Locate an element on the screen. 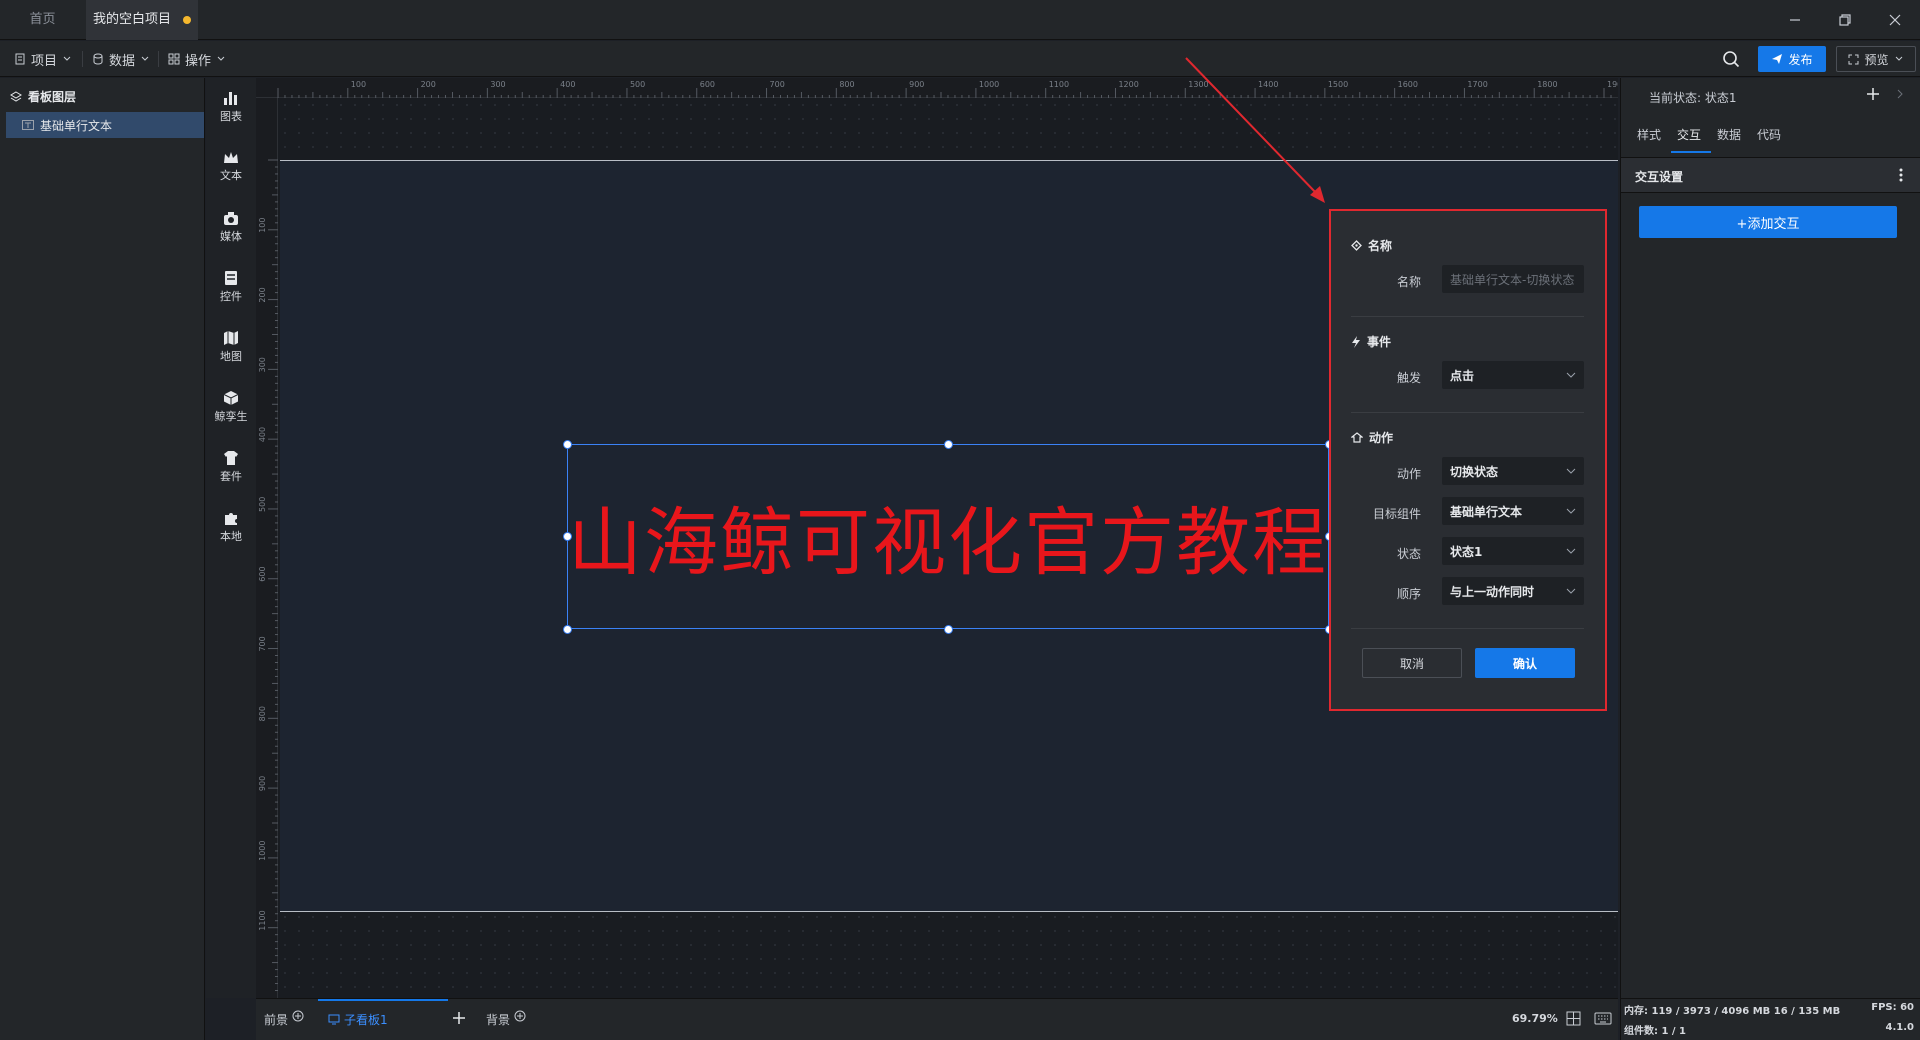 The height and width of the screenshot is (1040, 1920). menu-project-label: 项目 is located at coordinates (44, 61).